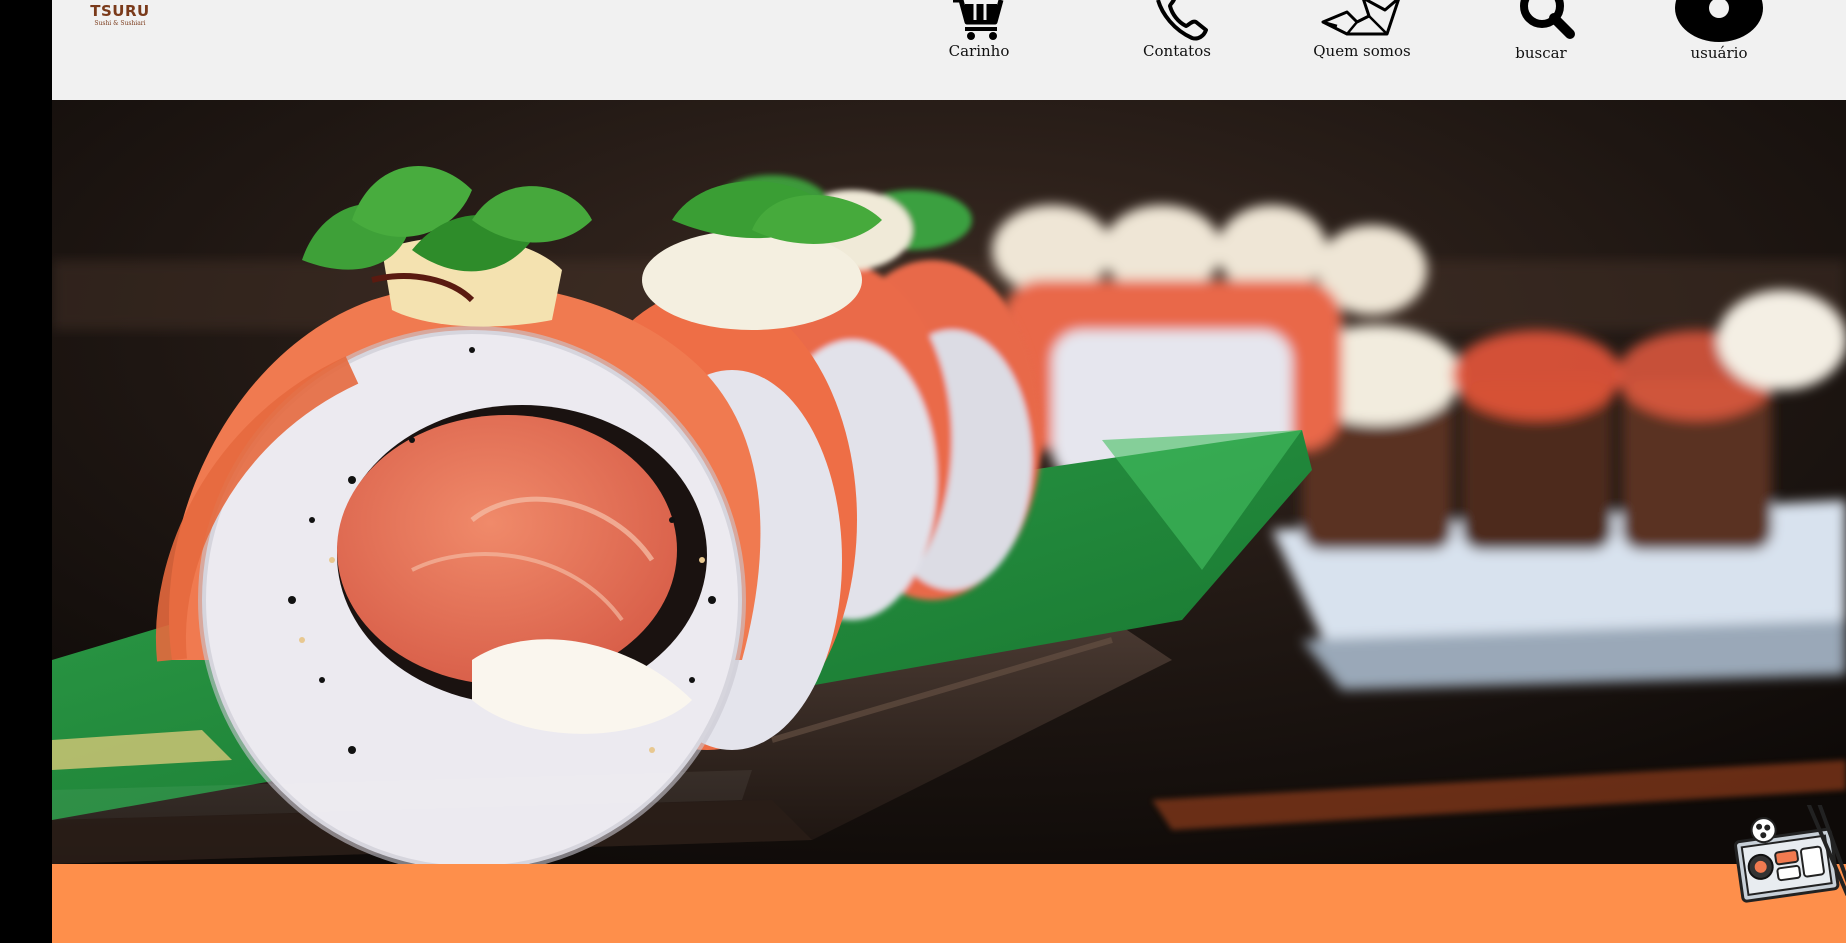  What do you see at coordinates (1788, 857) in the screenshot?
I see `bento-box-icon` at bounding box center [1788, 857].